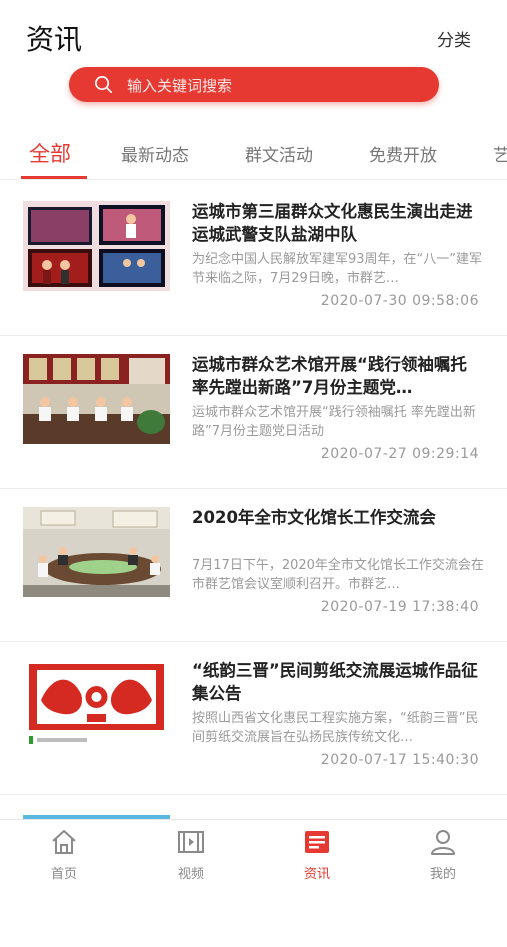  I want to click on active-tab-indicator, so click(54, 177).